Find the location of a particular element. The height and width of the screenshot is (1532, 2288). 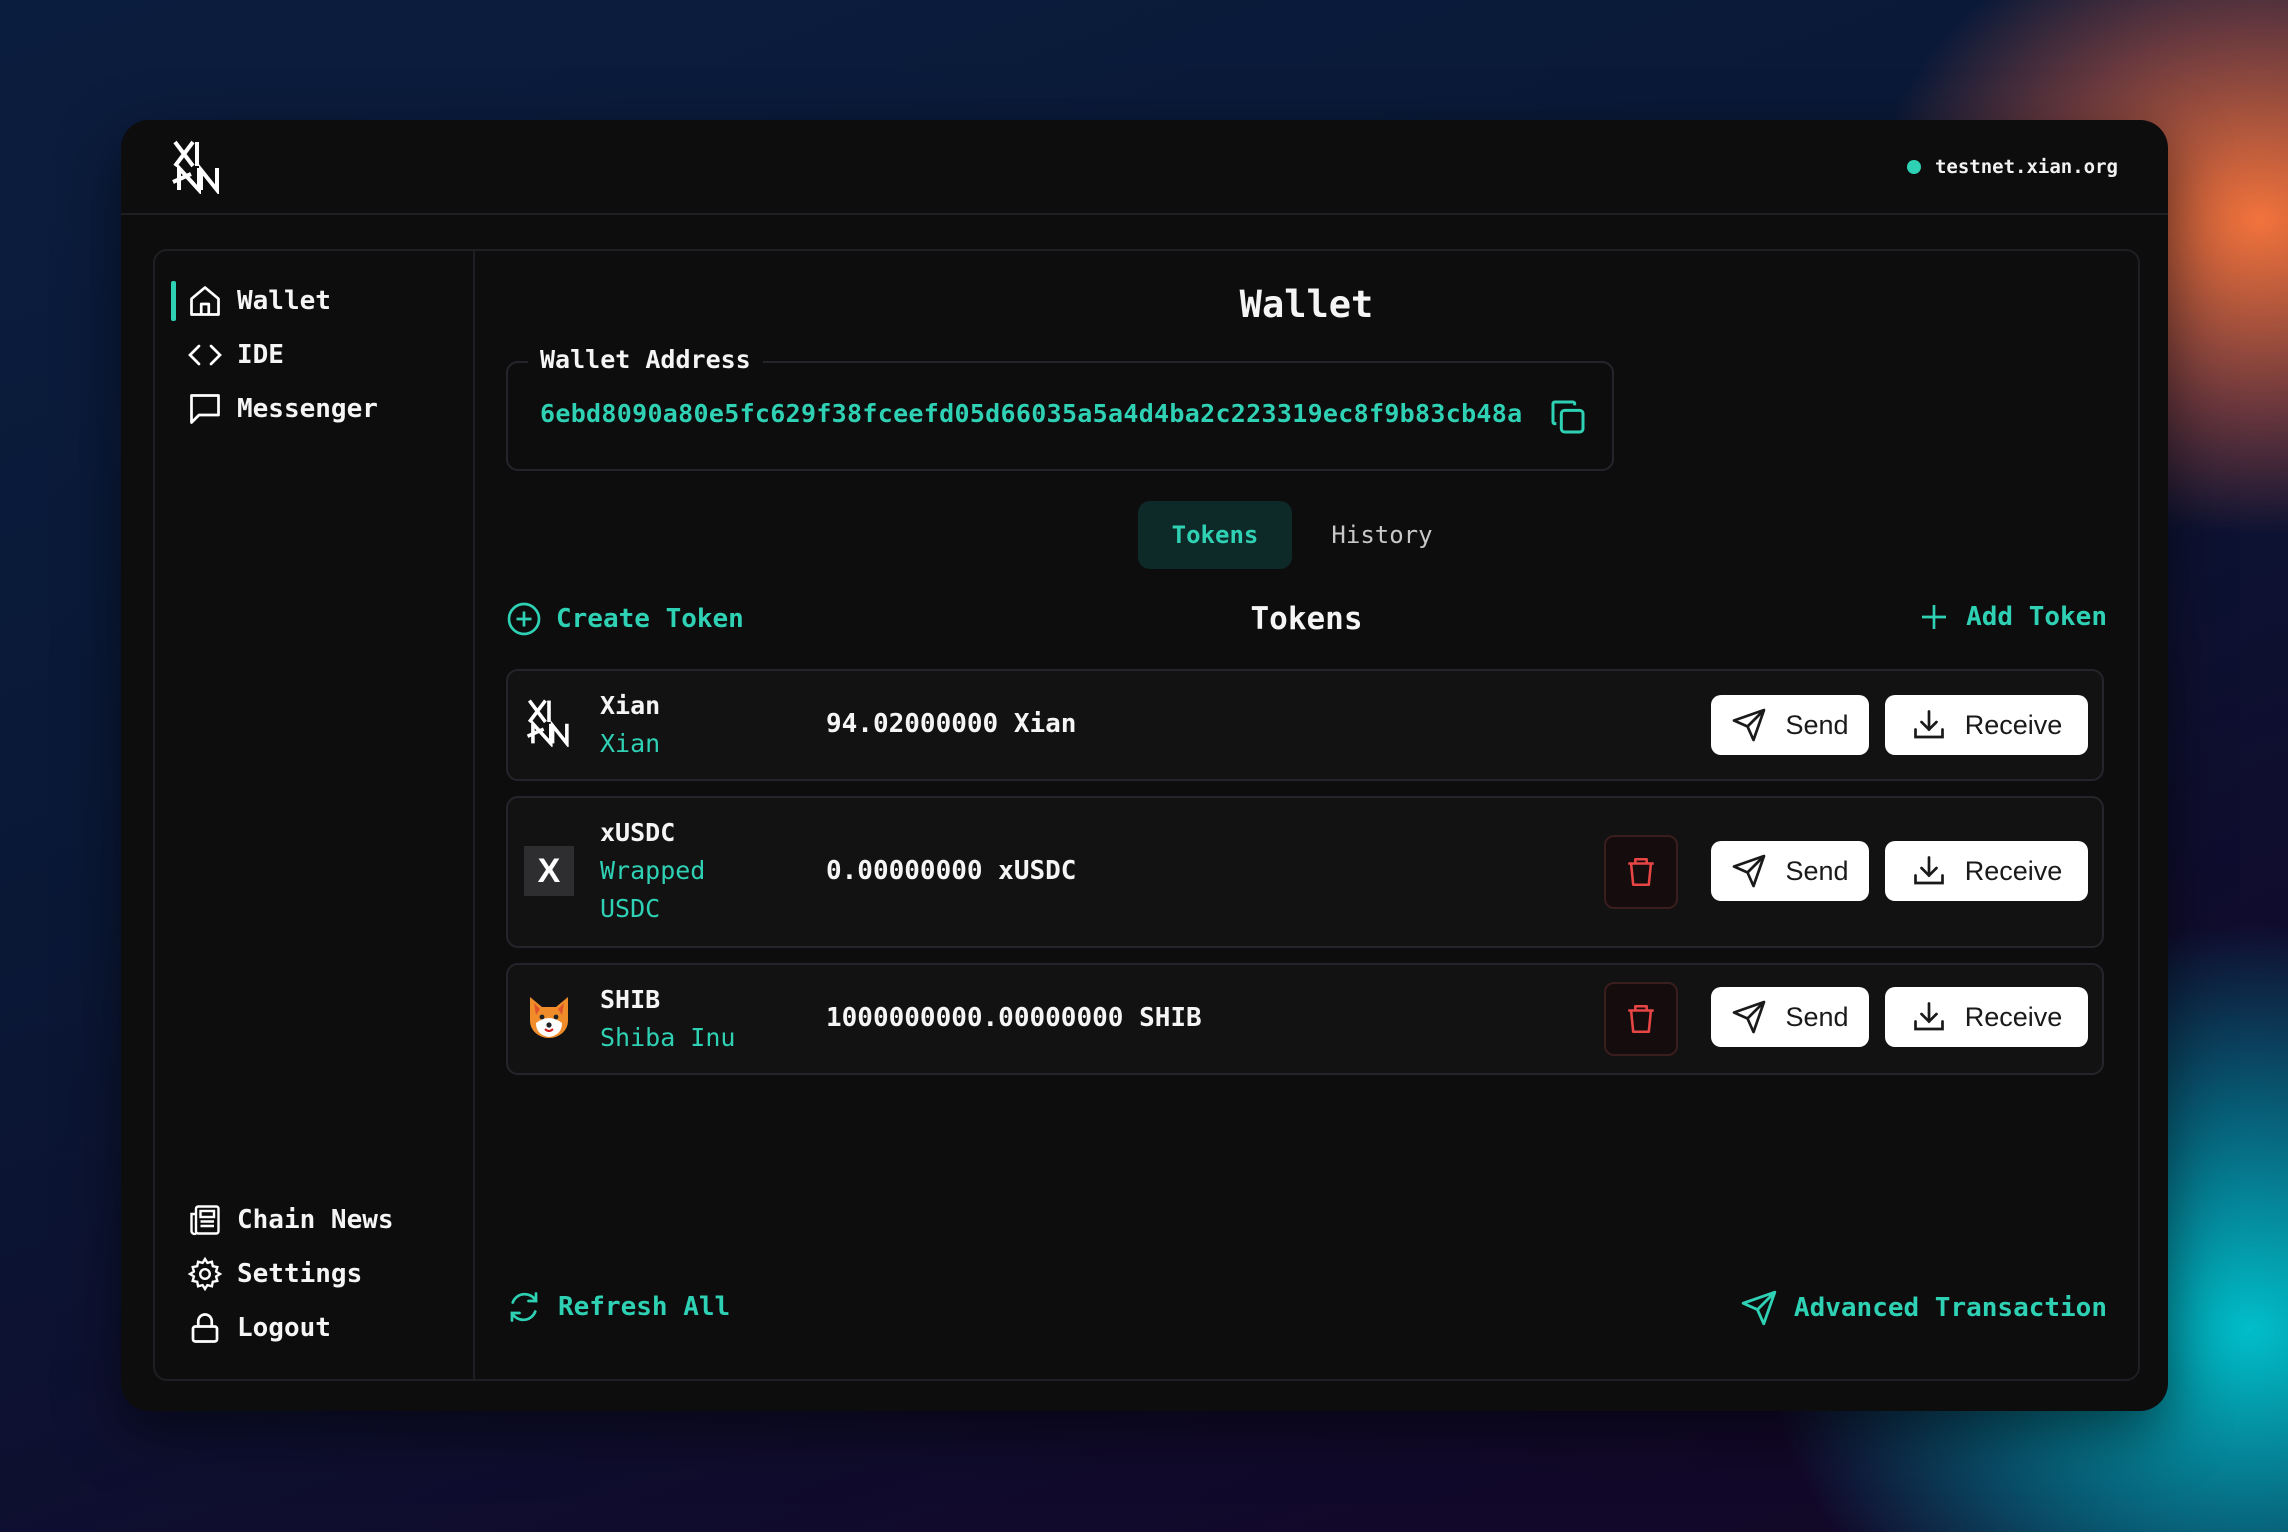

active-indicator is located at coordinates (173, 301).